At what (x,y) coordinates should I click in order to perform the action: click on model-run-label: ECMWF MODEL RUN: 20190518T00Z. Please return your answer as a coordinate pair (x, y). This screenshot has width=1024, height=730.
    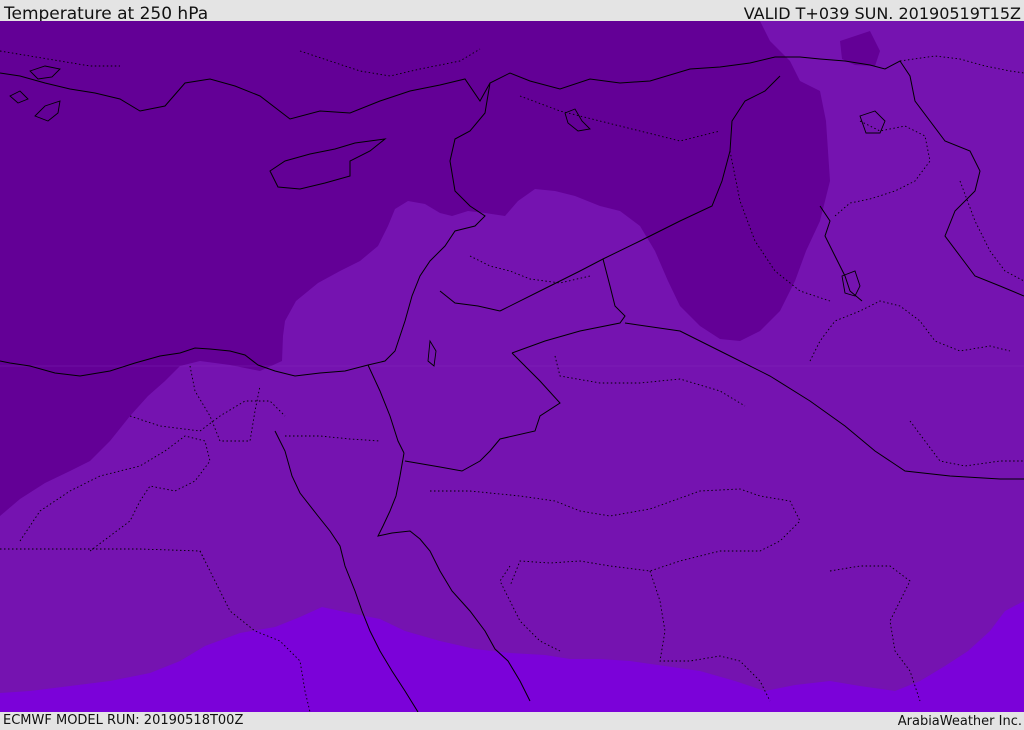
    Looking at the image, I should click on (123, 720).